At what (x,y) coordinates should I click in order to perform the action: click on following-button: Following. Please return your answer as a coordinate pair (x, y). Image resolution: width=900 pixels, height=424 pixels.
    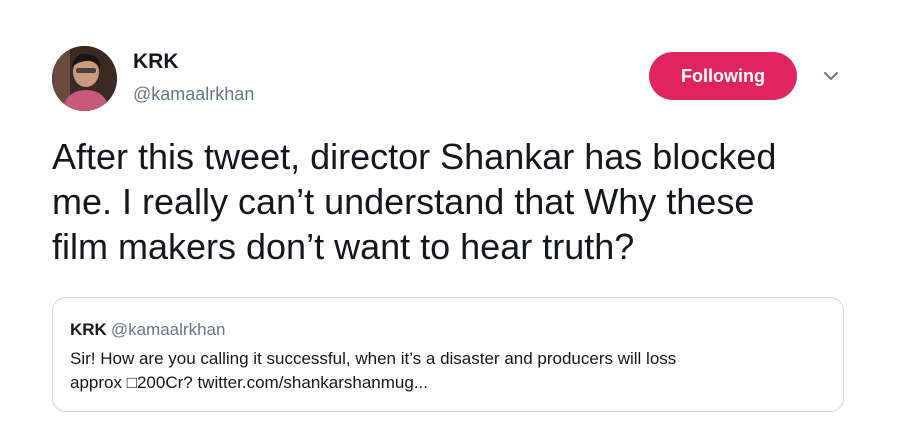
    Looking at the image, I should click on (723, 76).